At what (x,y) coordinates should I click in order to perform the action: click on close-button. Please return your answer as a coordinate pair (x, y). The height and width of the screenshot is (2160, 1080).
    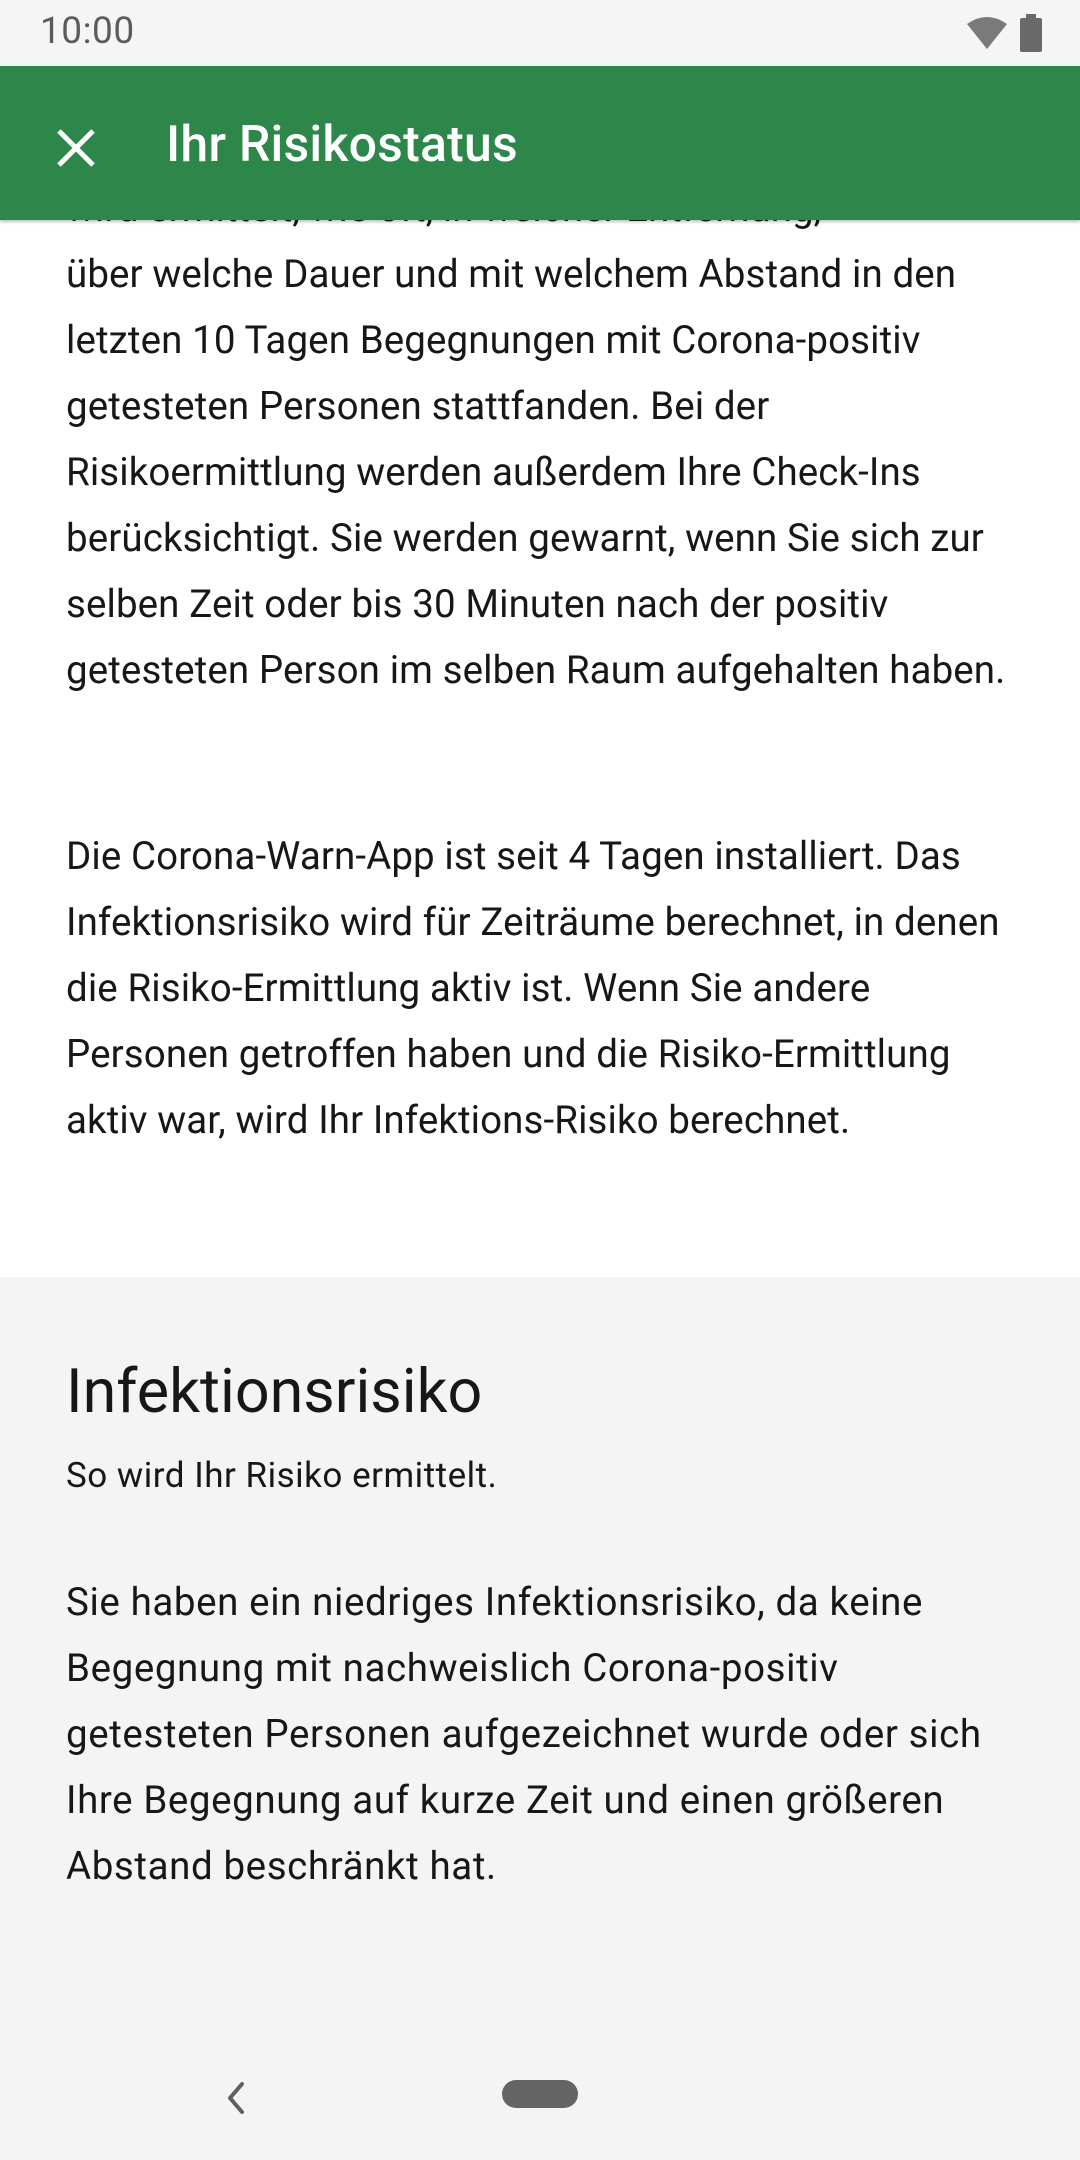
    Looking at the image, I should click on (76, 148).